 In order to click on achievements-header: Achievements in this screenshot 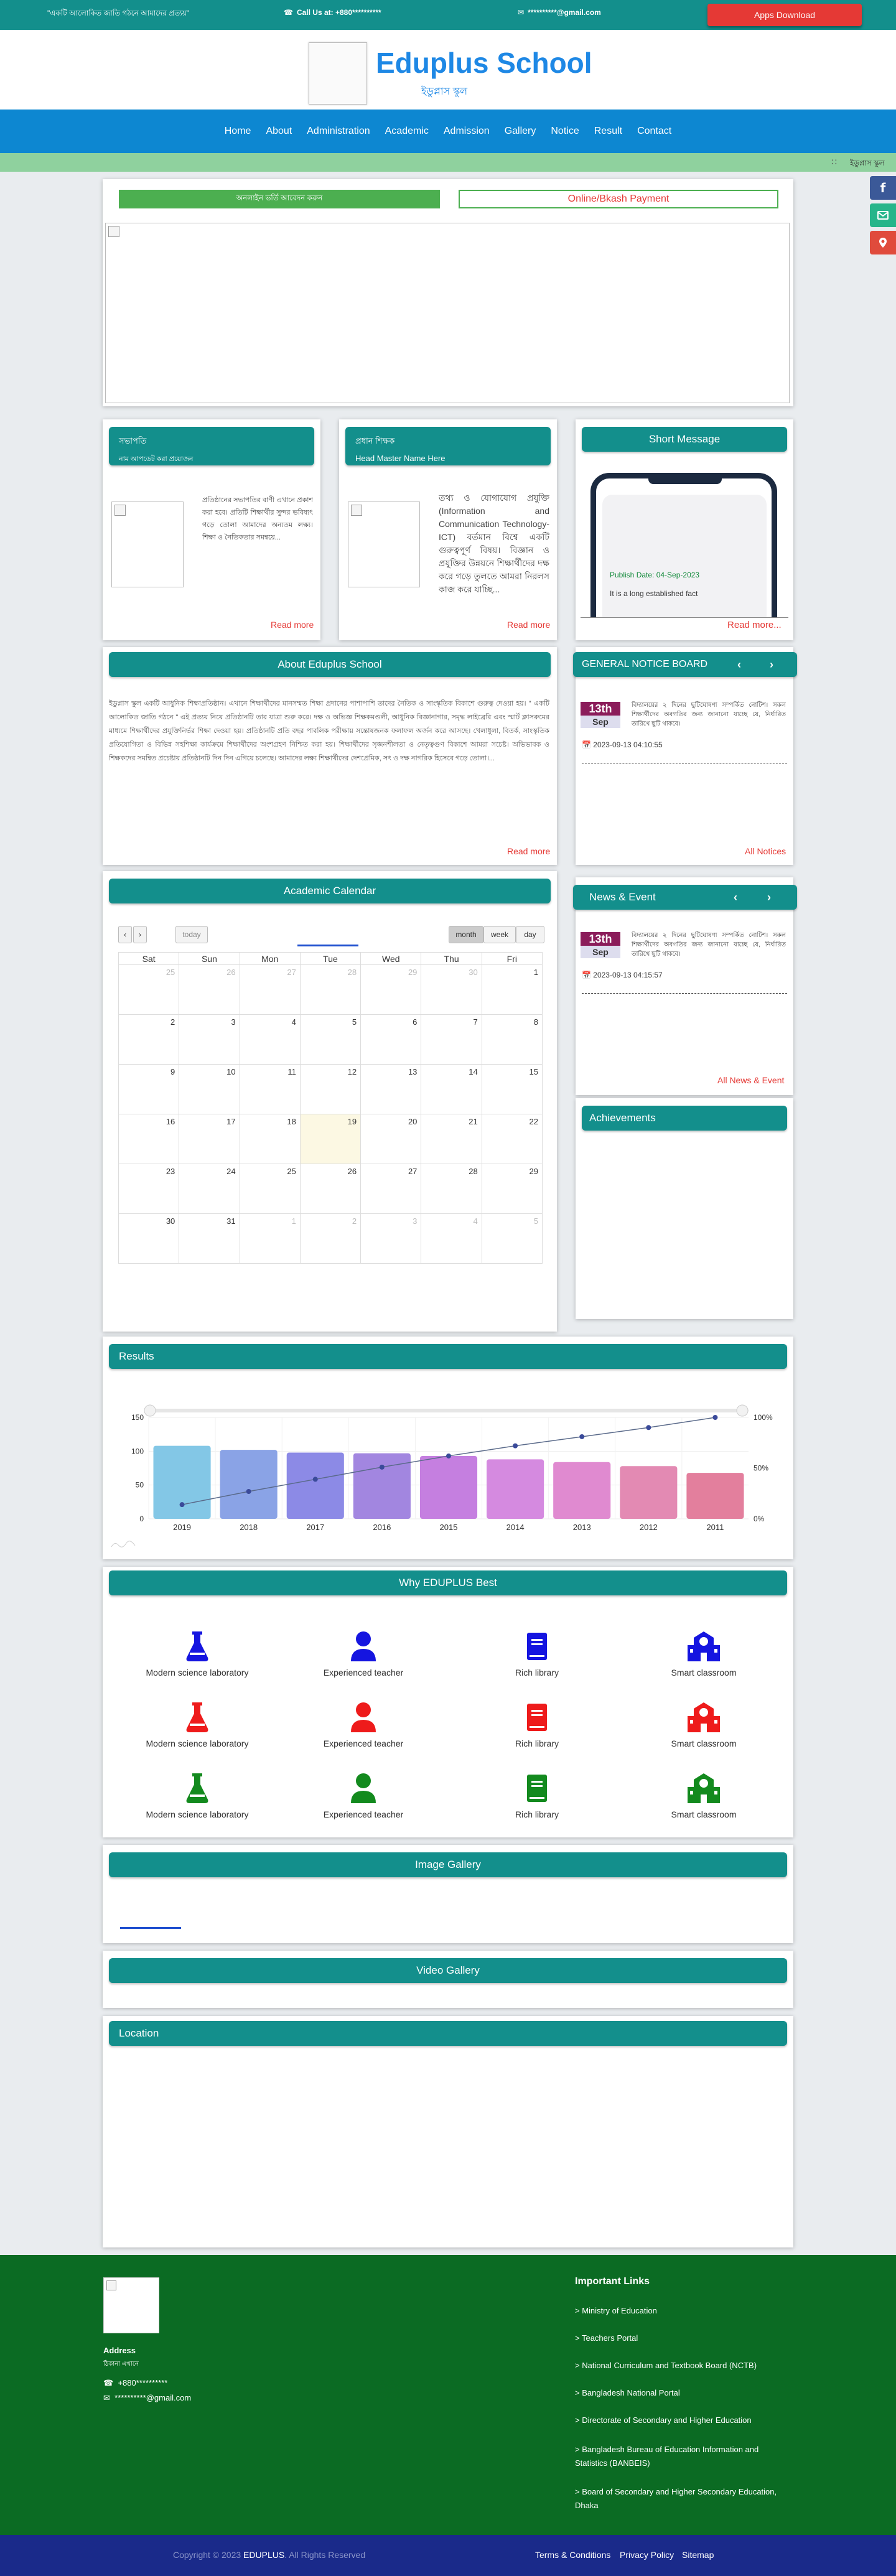, I will do `click(684, 1118)`.